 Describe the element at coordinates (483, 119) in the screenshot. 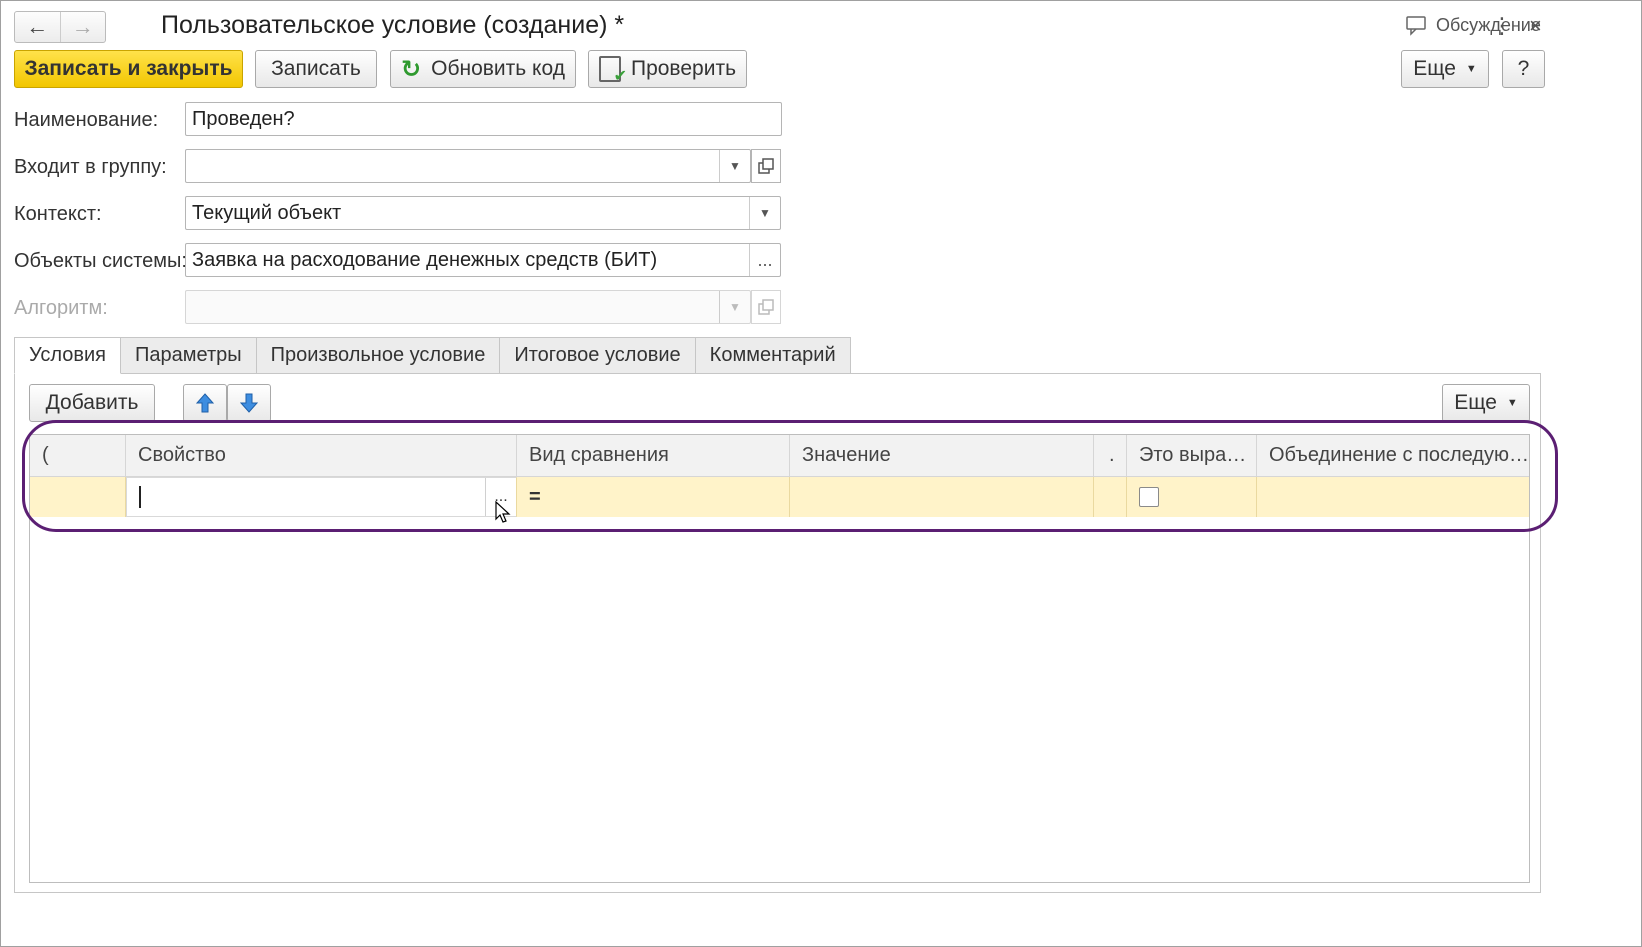

I see `name-field: Проведен?` at that location.